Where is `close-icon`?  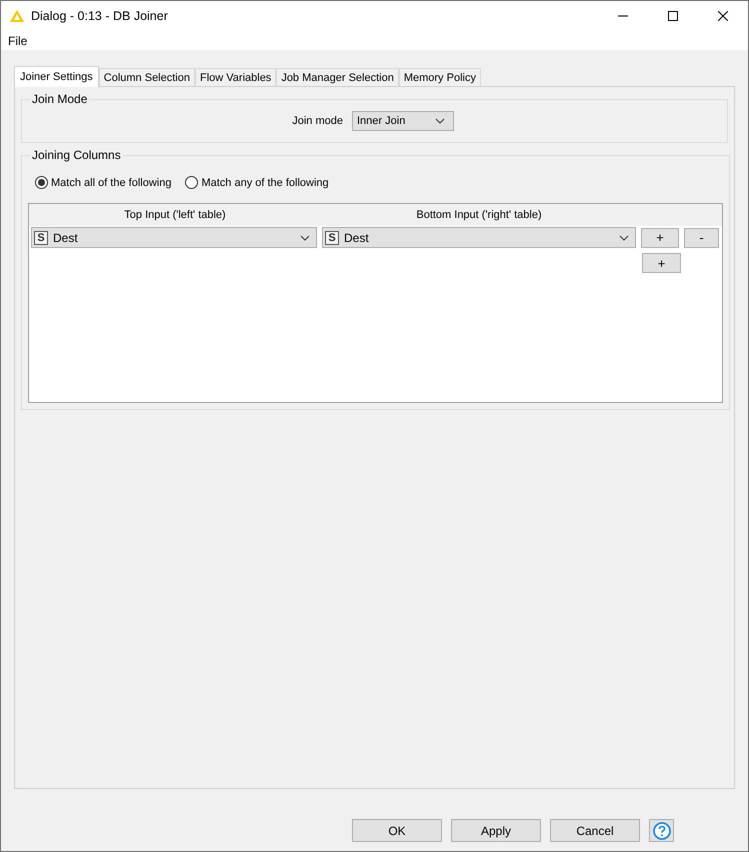 close-icon is located at coordinates (723, 16).